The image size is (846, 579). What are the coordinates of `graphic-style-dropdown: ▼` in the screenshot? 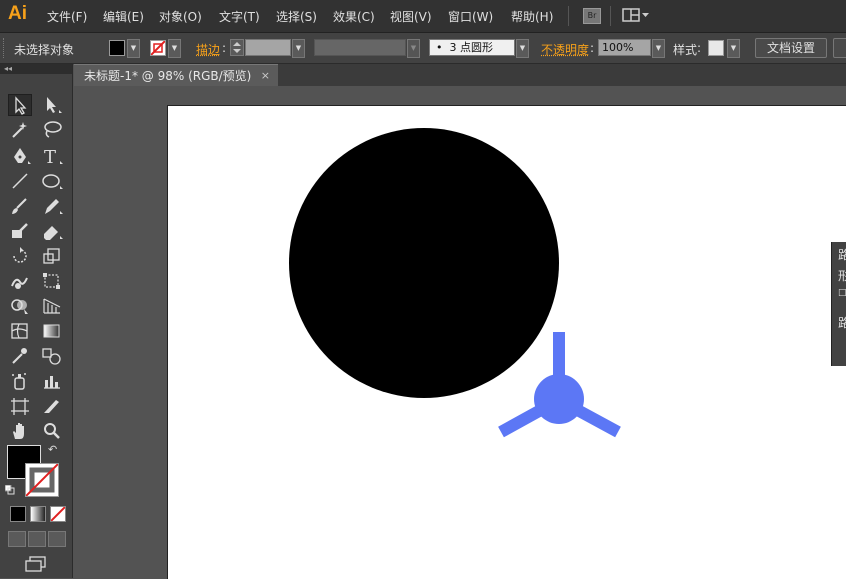 It's located at (733, 48).